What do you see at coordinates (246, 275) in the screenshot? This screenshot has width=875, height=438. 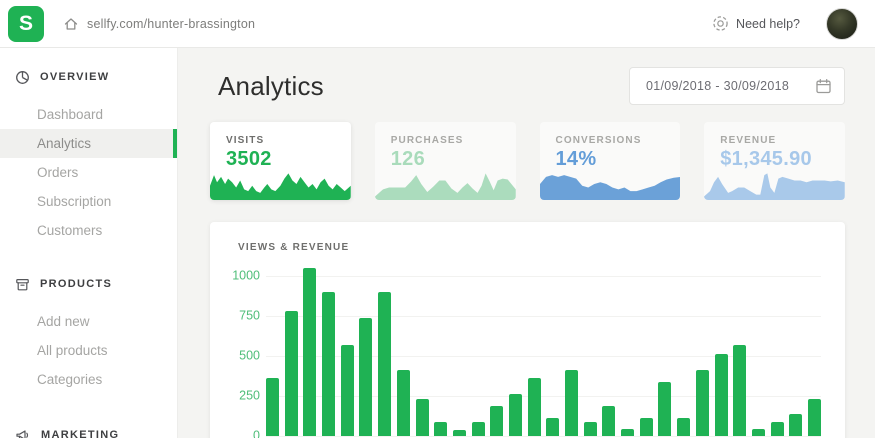 I see `ytick-label-1000: 1000` at bounding box center [246, 275].